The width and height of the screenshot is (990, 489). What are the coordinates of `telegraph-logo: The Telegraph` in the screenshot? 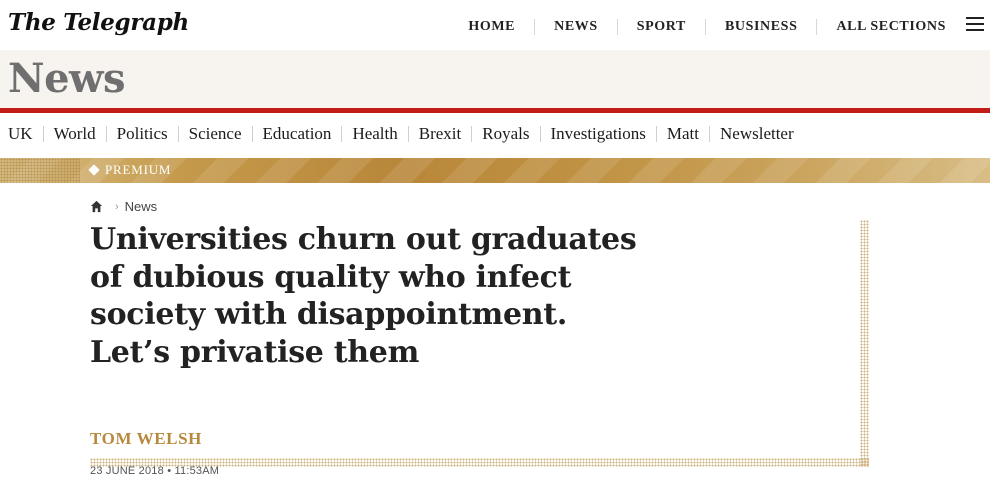 It's located at (98, 22).